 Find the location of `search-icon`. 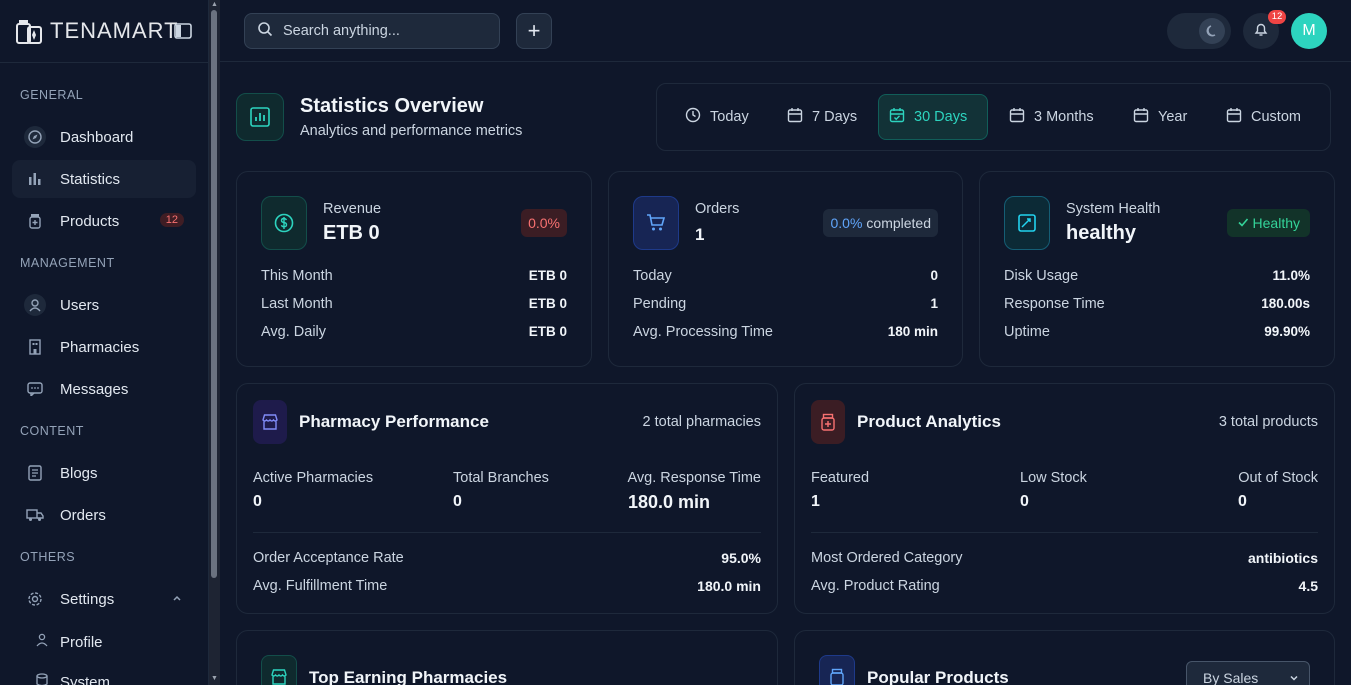

search-icon is located at coordinates (265, 31).